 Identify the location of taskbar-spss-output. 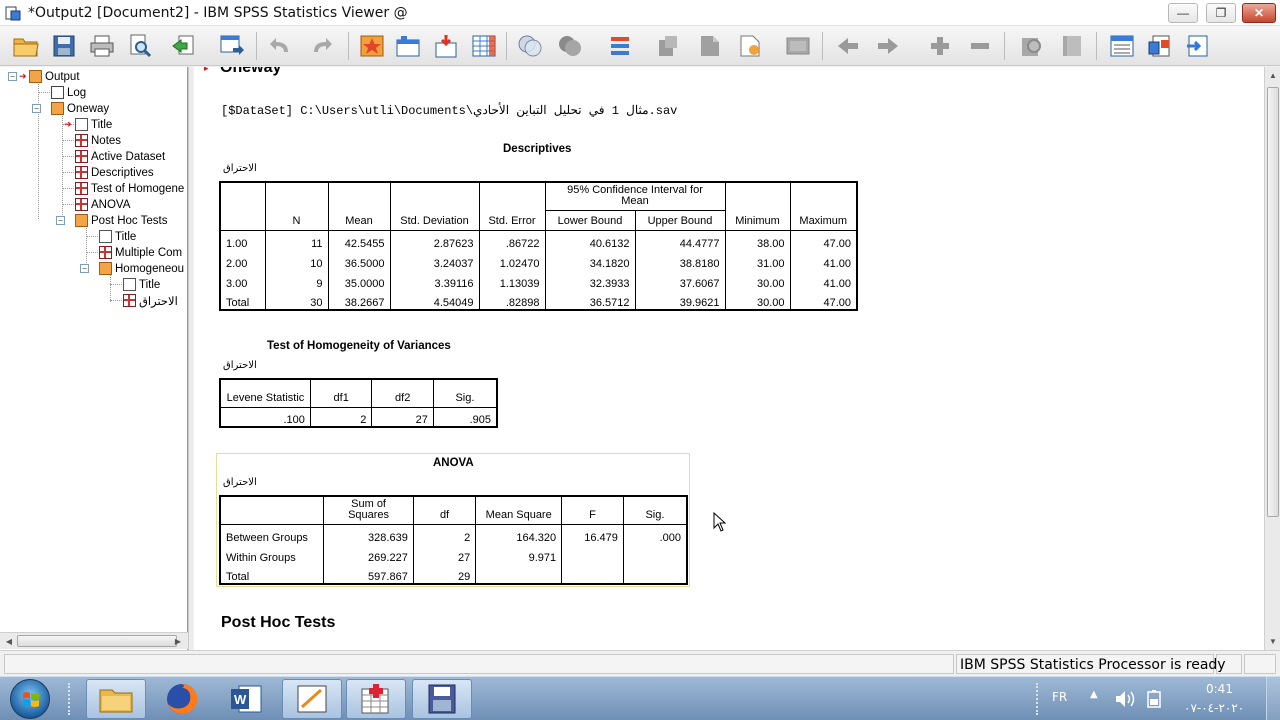
(376, 699).